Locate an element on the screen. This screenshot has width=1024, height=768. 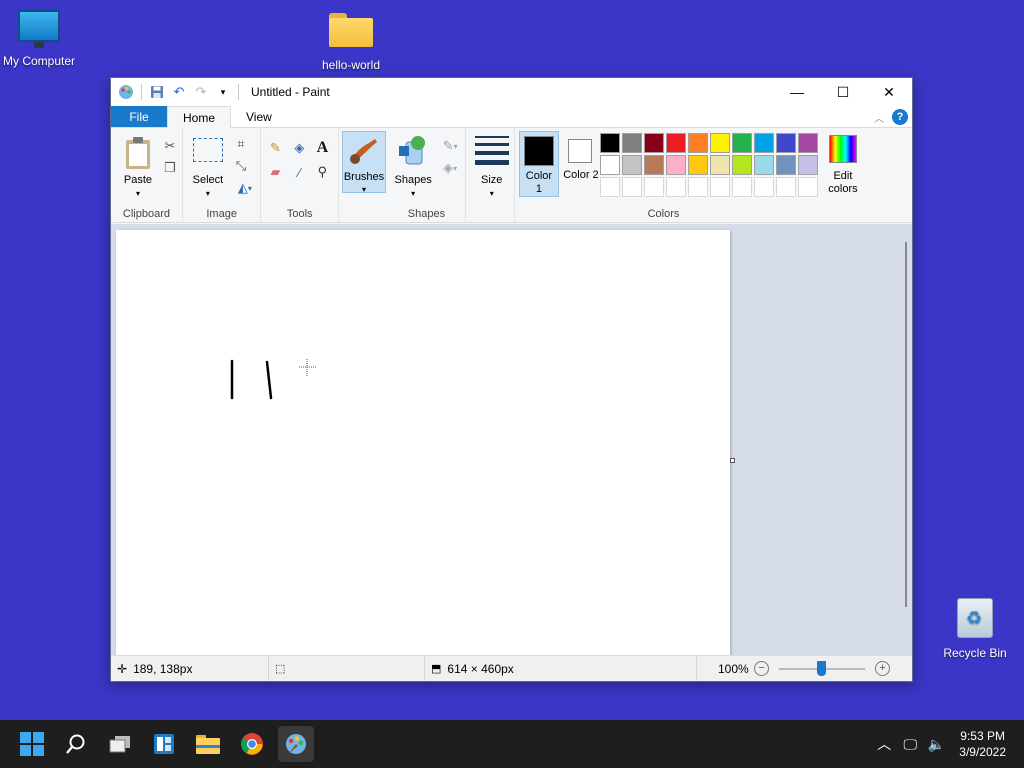
color1-button: Color 1 is located at coordinates (538, 164).